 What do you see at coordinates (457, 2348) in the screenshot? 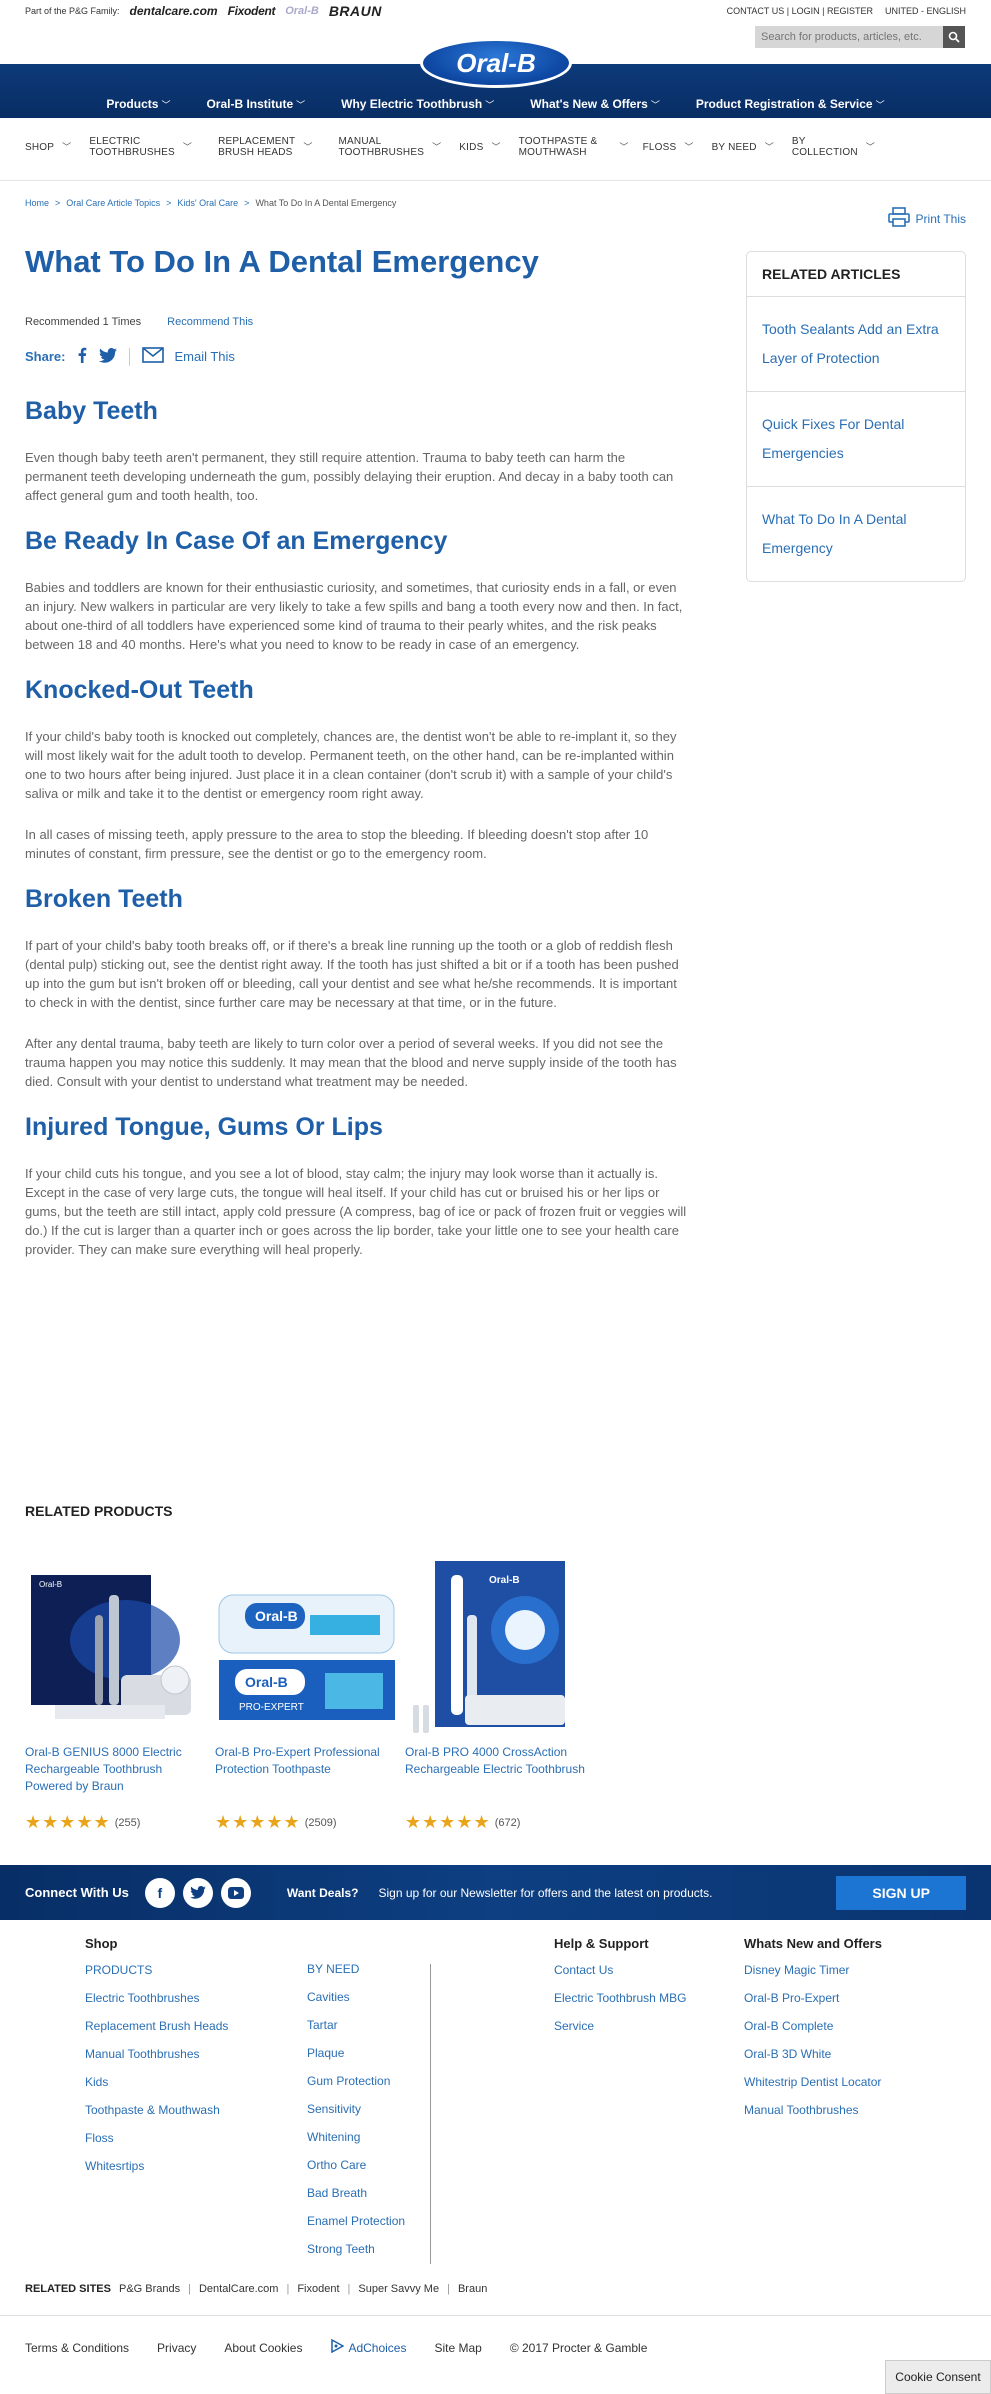
I see `sitemap-link: Site Map` at bounding box center [457, 2348].